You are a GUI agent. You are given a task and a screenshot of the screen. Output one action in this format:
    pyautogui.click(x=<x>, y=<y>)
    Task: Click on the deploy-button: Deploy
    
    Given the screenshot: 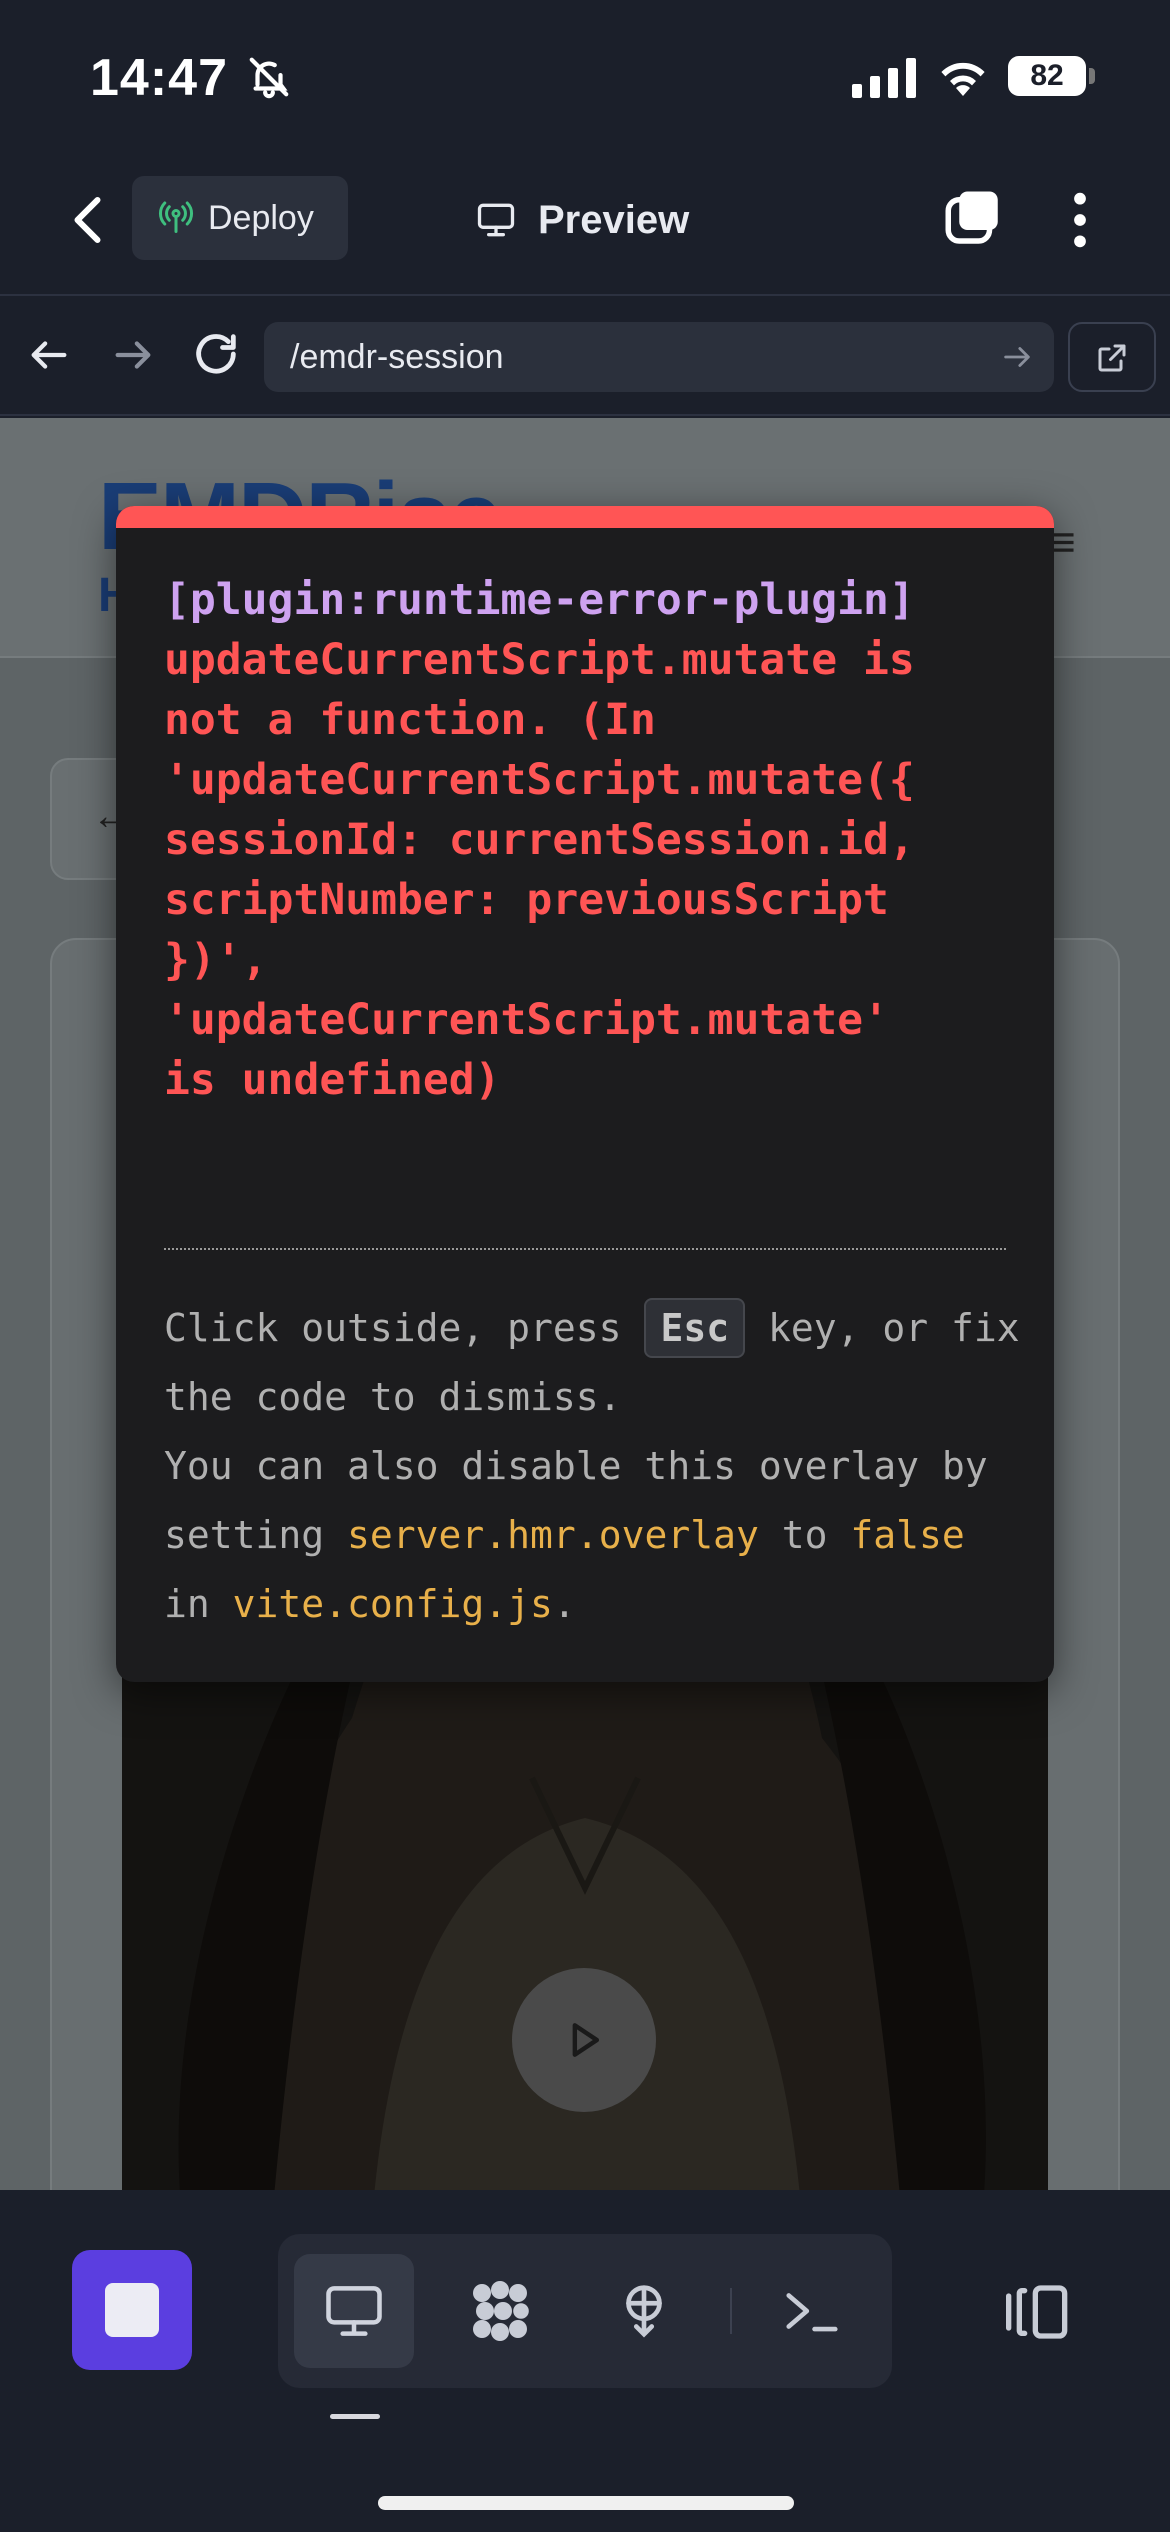 What is the action you would take?
    pyautogui.click(x=240, y=218)
    